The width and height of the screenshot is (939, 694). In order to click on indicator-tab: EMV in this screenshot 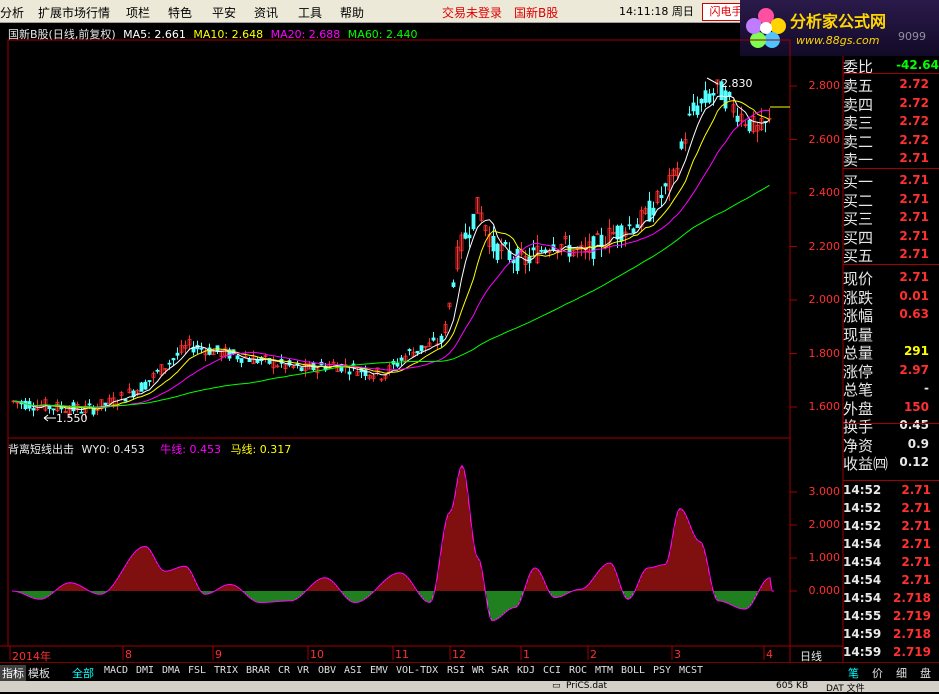, I will do `click(379, 670)`.